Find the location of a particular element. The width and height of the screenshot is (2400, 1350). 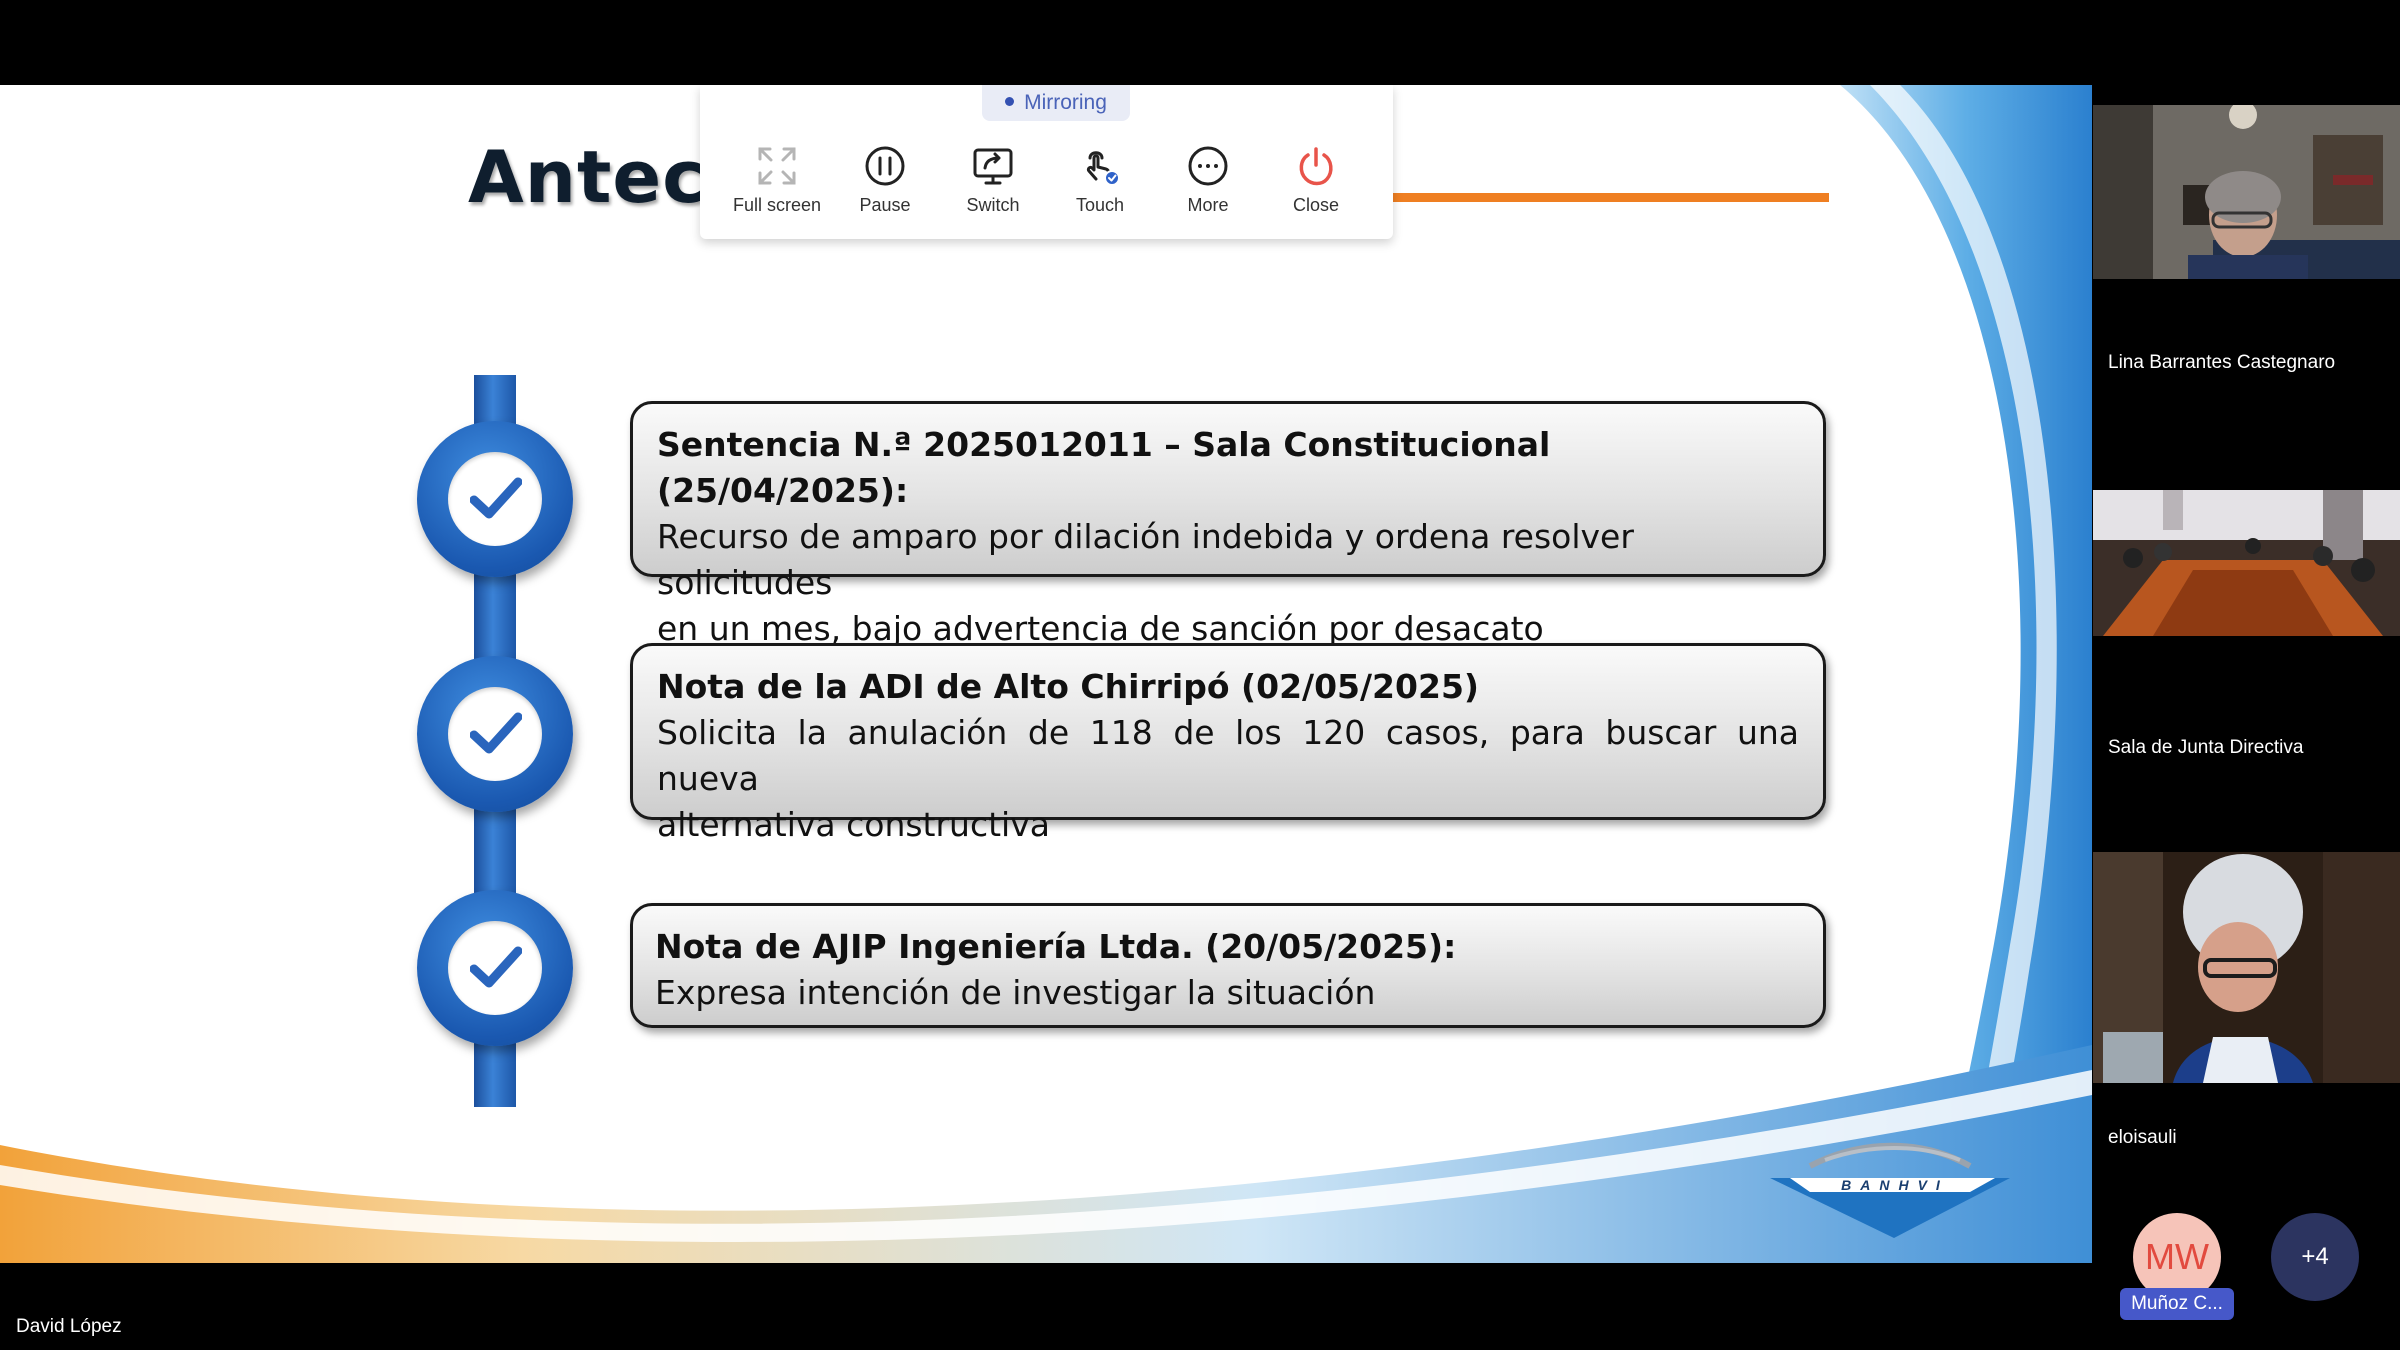

participant-name: Sala de Junta Directiva is located at coordinates (2206, 747).